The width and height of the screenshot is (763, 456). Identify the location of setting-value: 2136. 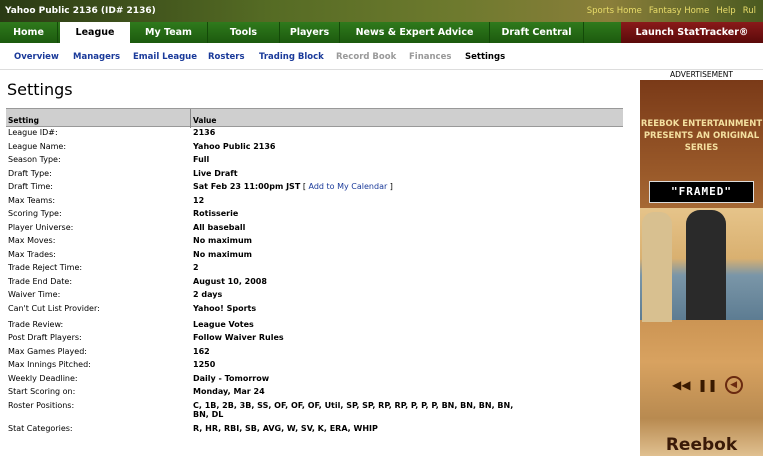
(204, 132).